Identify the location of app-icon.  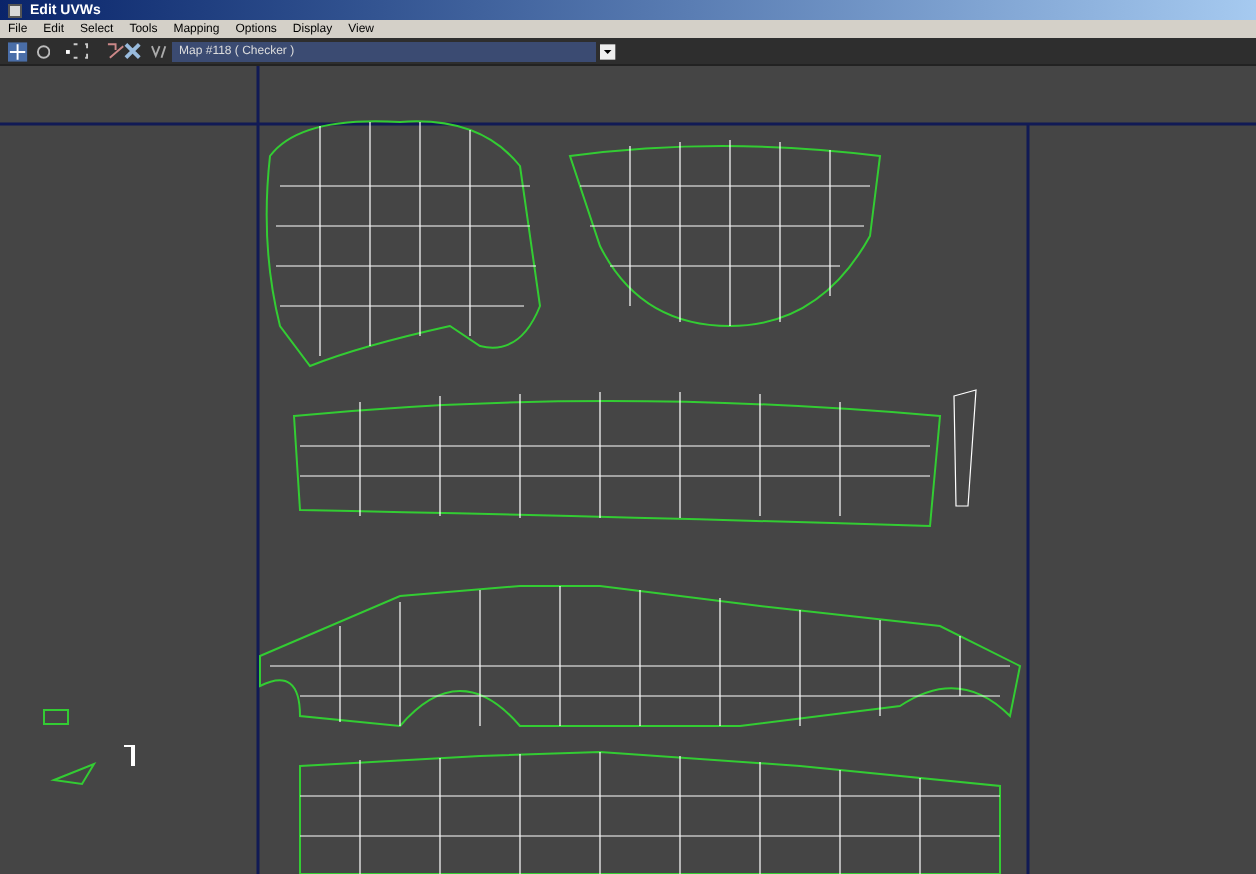
(15, 10).